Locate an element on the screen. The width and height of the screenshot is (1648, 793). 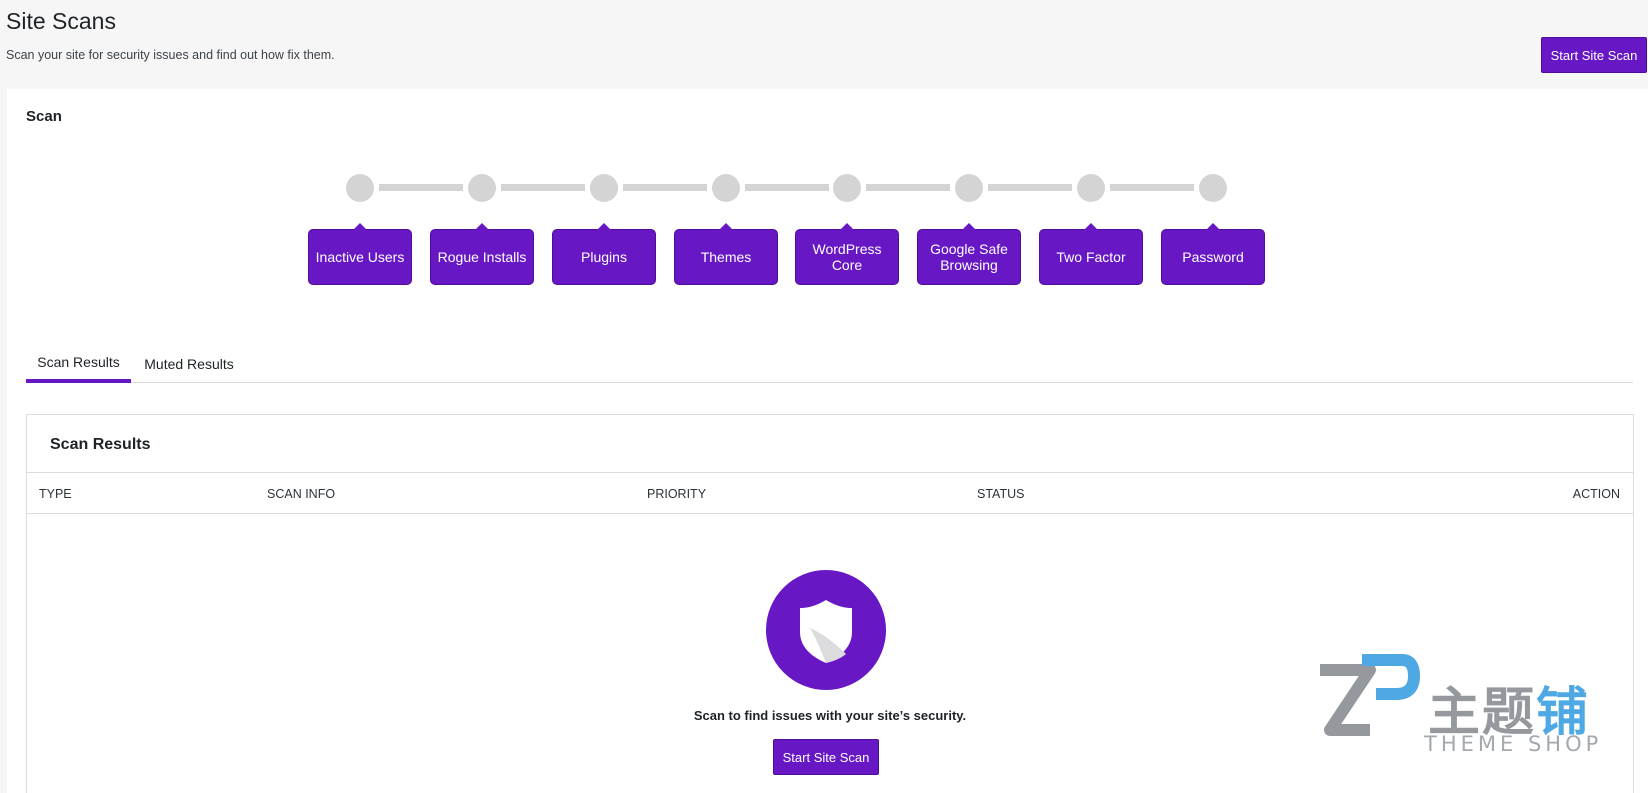
step-two-factor: Two Factor is located at coordinates (1091, 254).